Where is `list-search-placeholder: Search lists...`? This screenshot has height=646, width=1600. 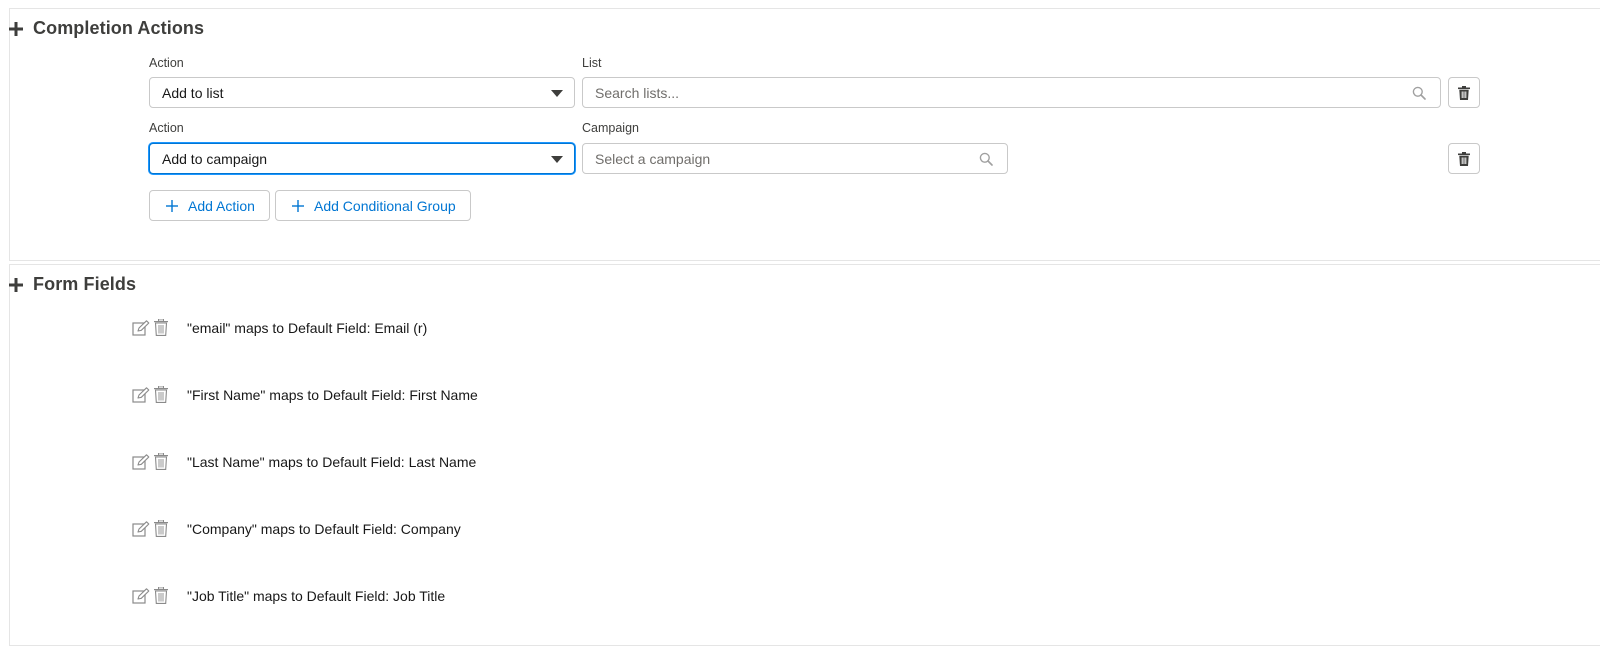
list-search-placeholder: Search lists... is located at coordinates (637, 92).